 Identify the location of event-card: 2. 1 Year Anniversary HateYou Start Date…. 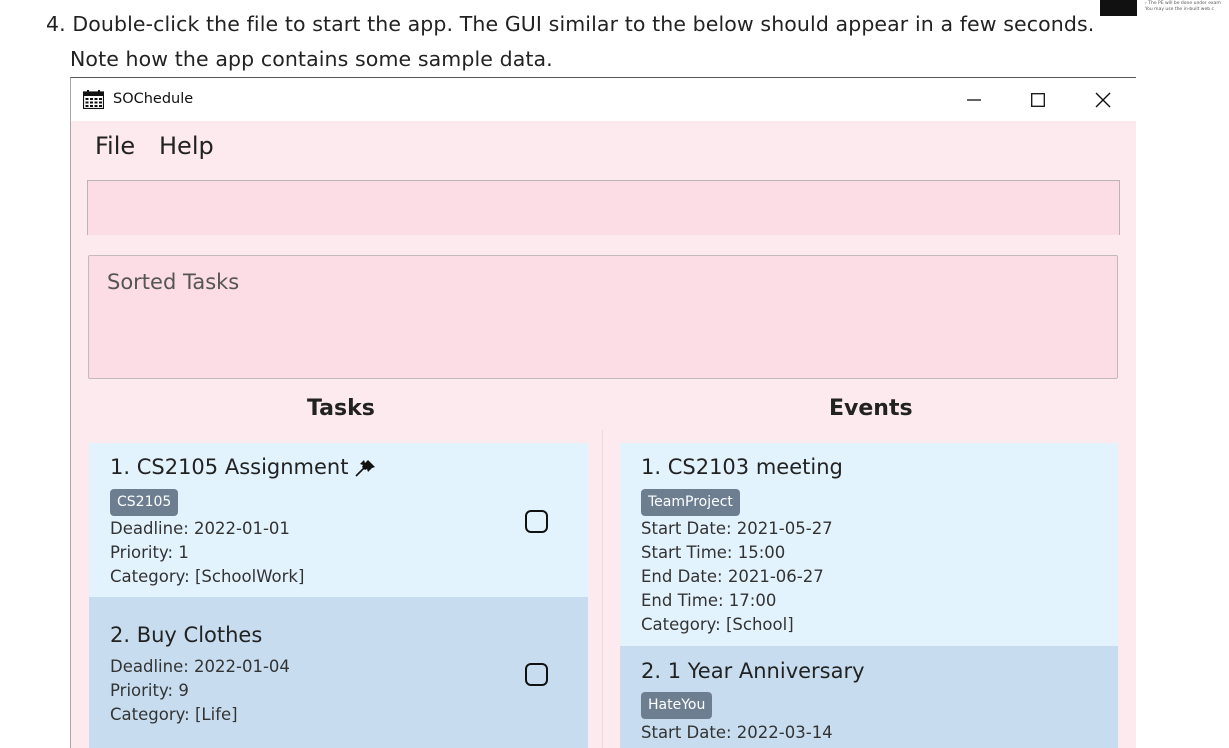
(869, 697).